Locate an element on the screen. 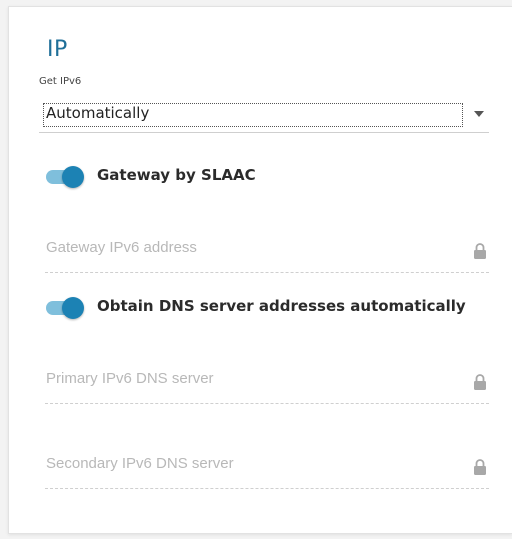 This screenshot has height=539, width=512. secondary-ipv6-dns-placeholder: Secondary IPv6 DNS server is located at coordinates (140, 463).